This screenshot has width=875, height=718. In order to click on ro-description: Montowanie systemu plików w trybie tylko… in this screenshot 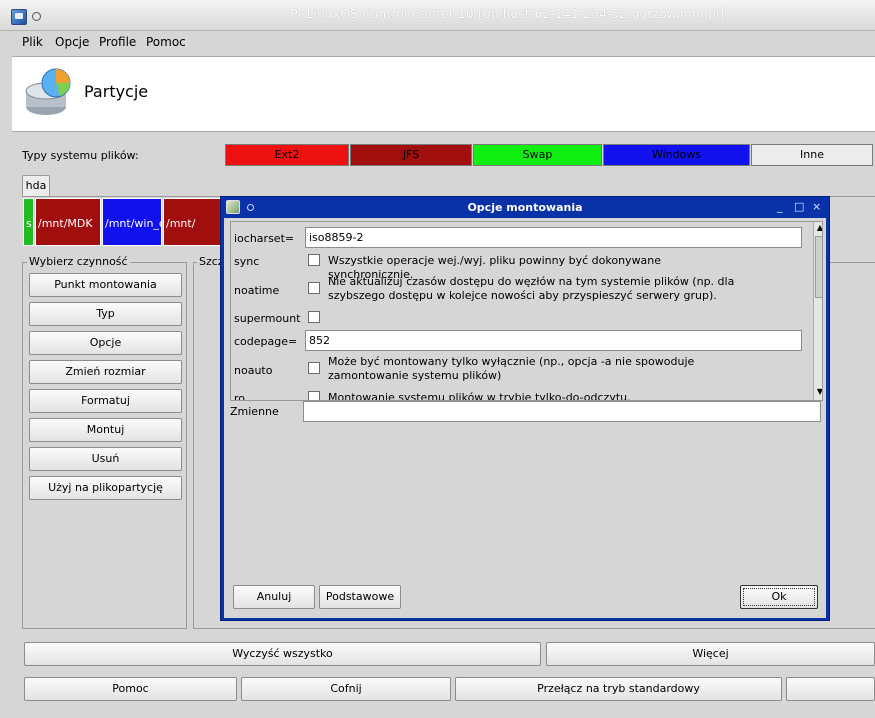, I will do `click(479, 396)`.